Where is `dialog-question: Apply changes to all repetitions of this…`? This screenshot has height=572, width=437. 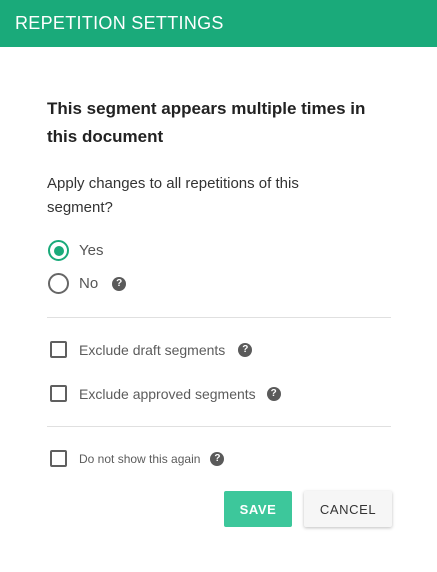 dialog-question: Apply changes to all repetitions of this… is located at coordinates (173, 195).